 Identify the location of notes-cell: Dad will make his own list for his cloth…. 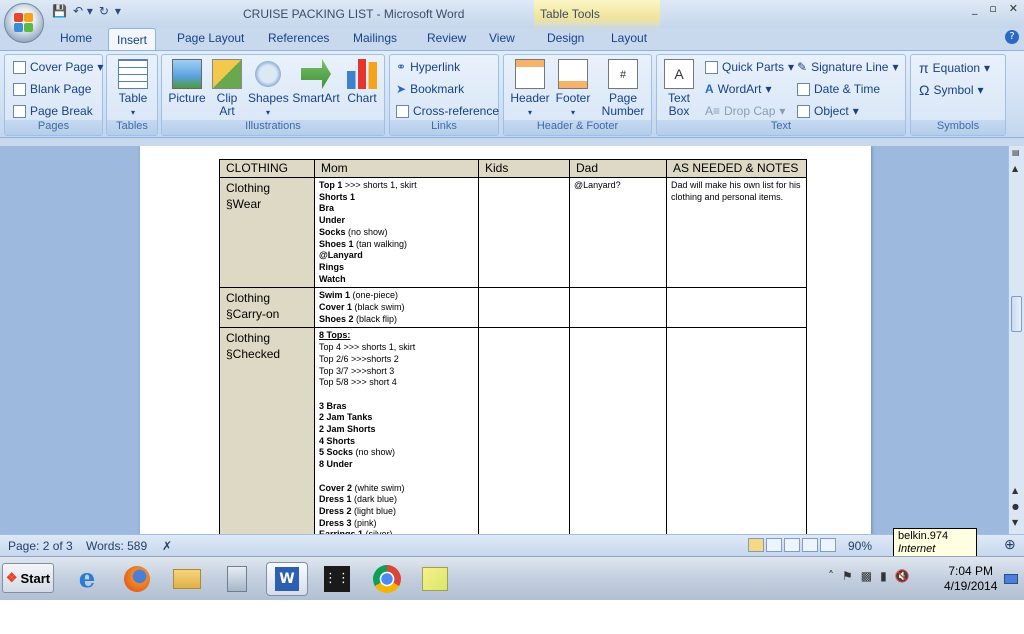
(736, 232).